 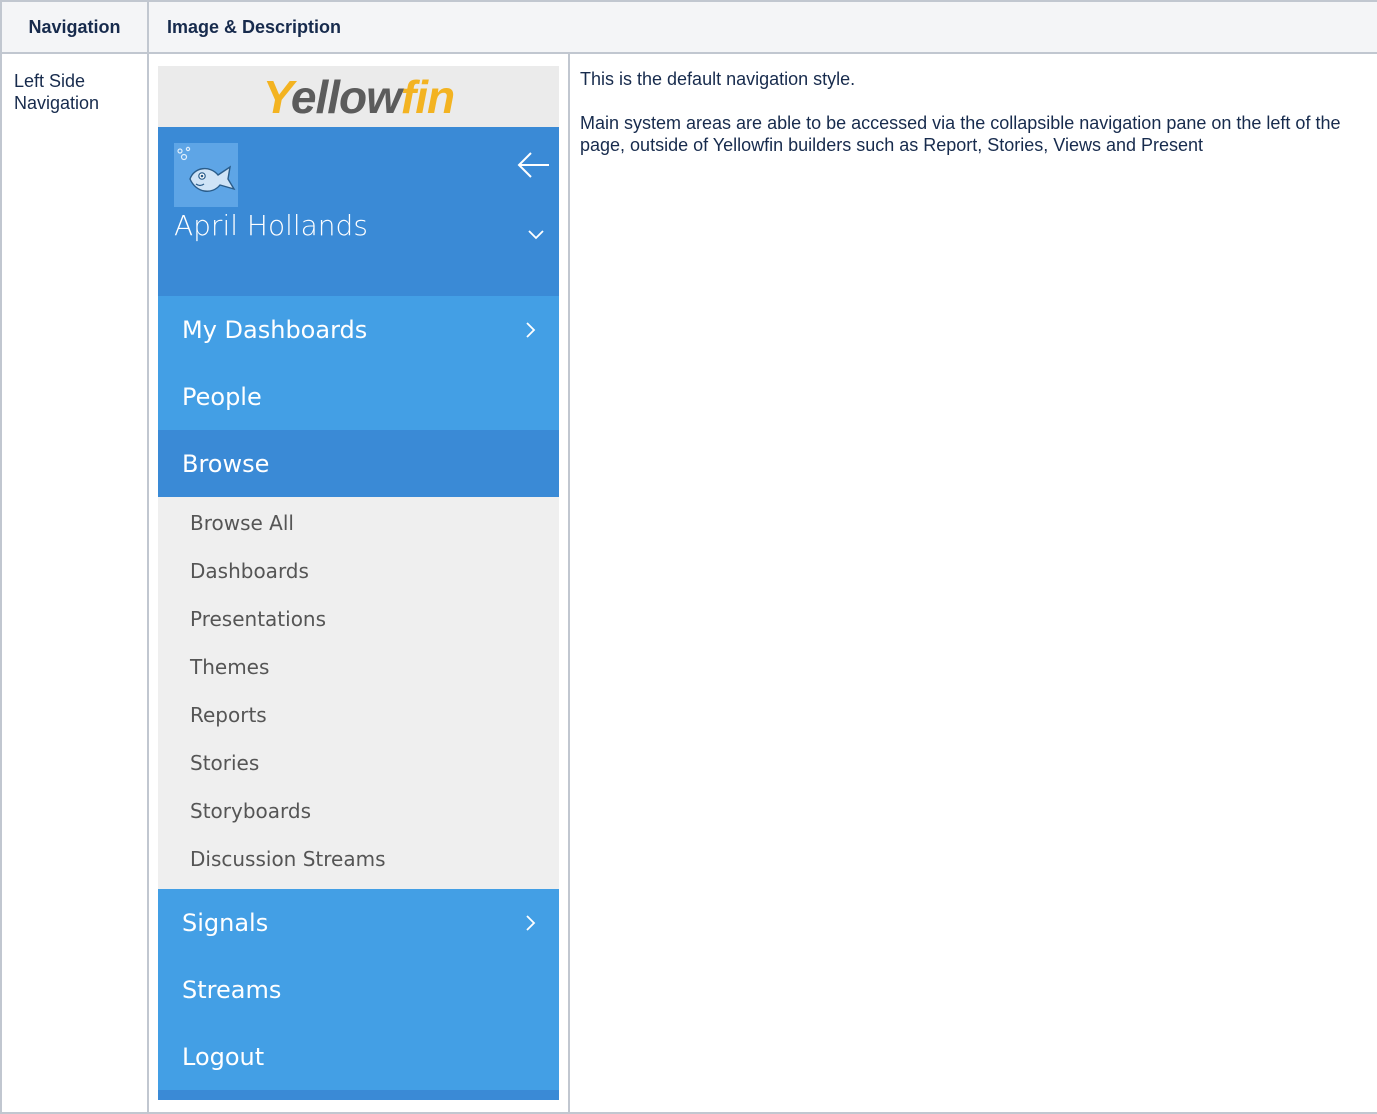 I want to click on nav-footer, so click(x=358, y=1095).